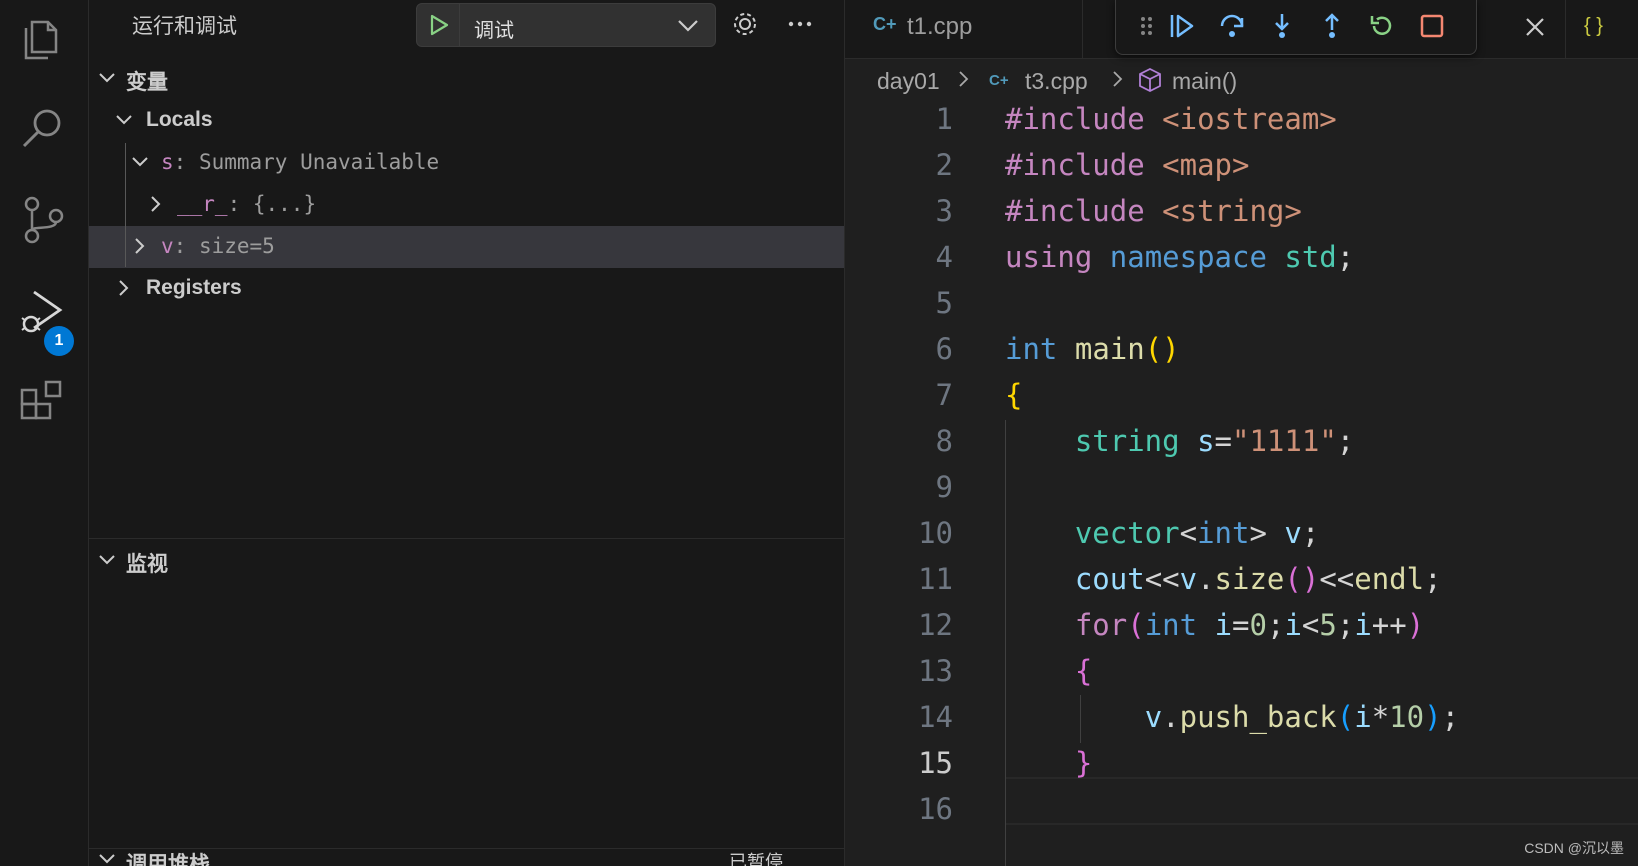 This screenshot has width=1638, height=866. I want to click on line-number: 11, so click(935, 579).